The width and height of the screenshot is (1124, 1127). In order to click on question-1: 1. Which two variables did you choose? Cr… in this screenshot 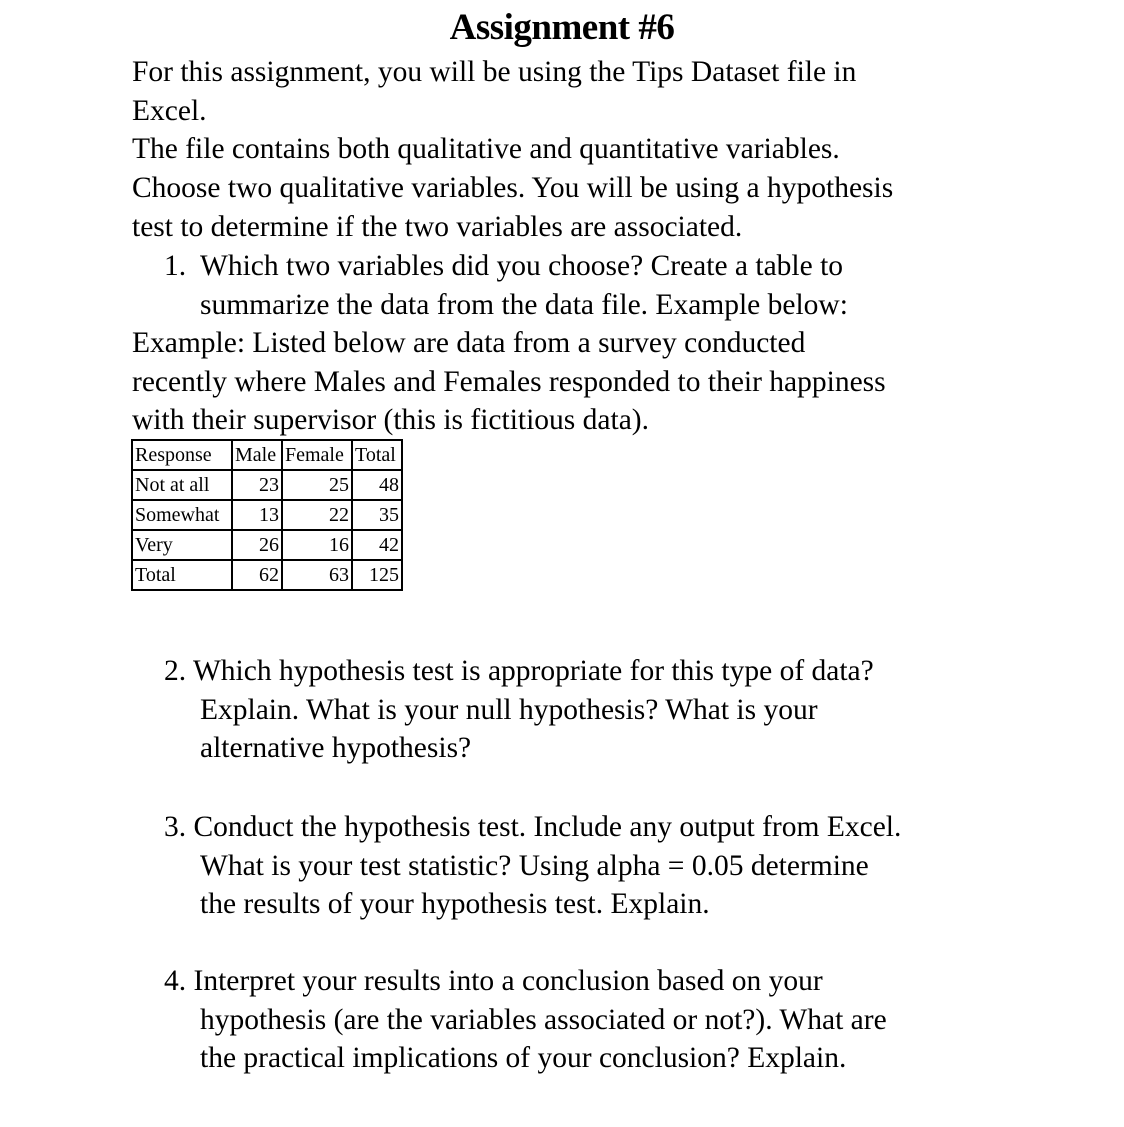, I will do `click(614, 285)`.